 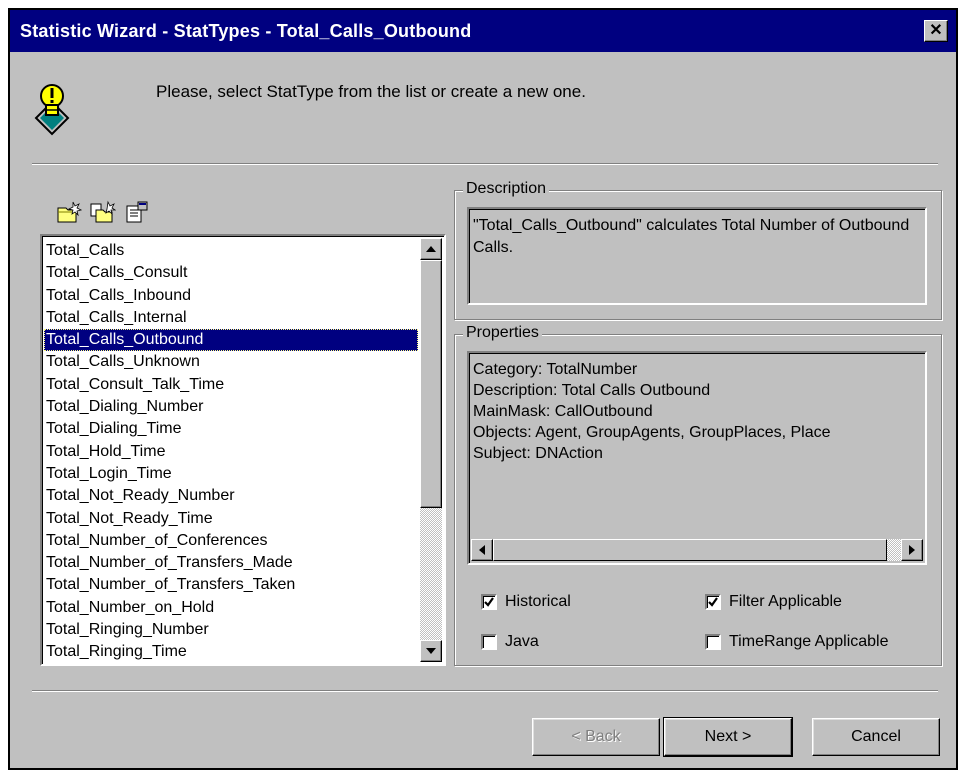 I want to click on scroll-left-button, so click(x=482, y=550).